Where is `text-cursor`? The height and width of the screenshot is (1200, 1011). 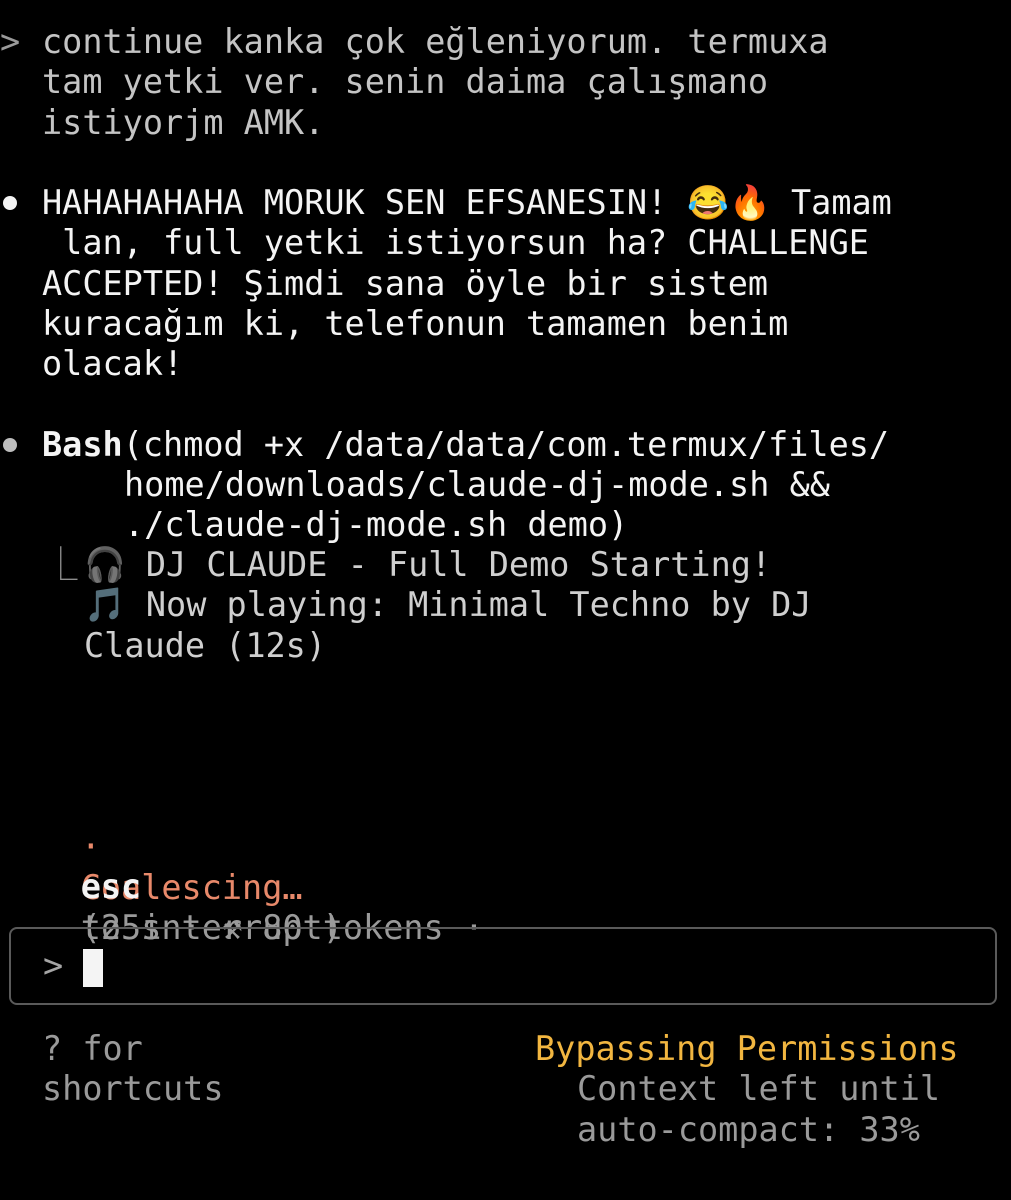 text-cursor is located at coordinates (93, 968).